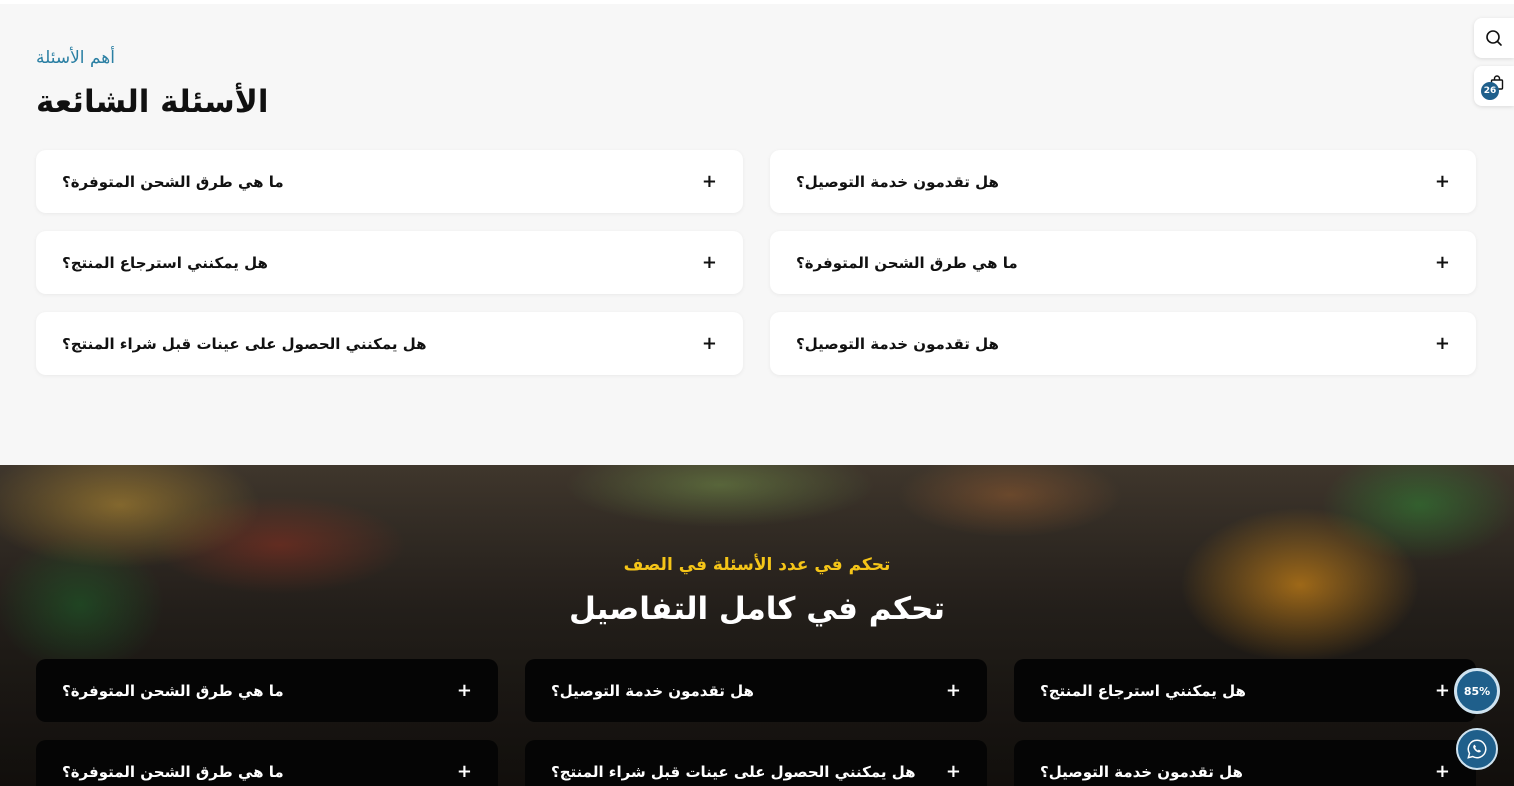 The image size is (1514, 786). Describe the element at coordinates (75, 58) in the screenshot. I see `faq-section-subtitle: أهم الأسئلة` at that location.